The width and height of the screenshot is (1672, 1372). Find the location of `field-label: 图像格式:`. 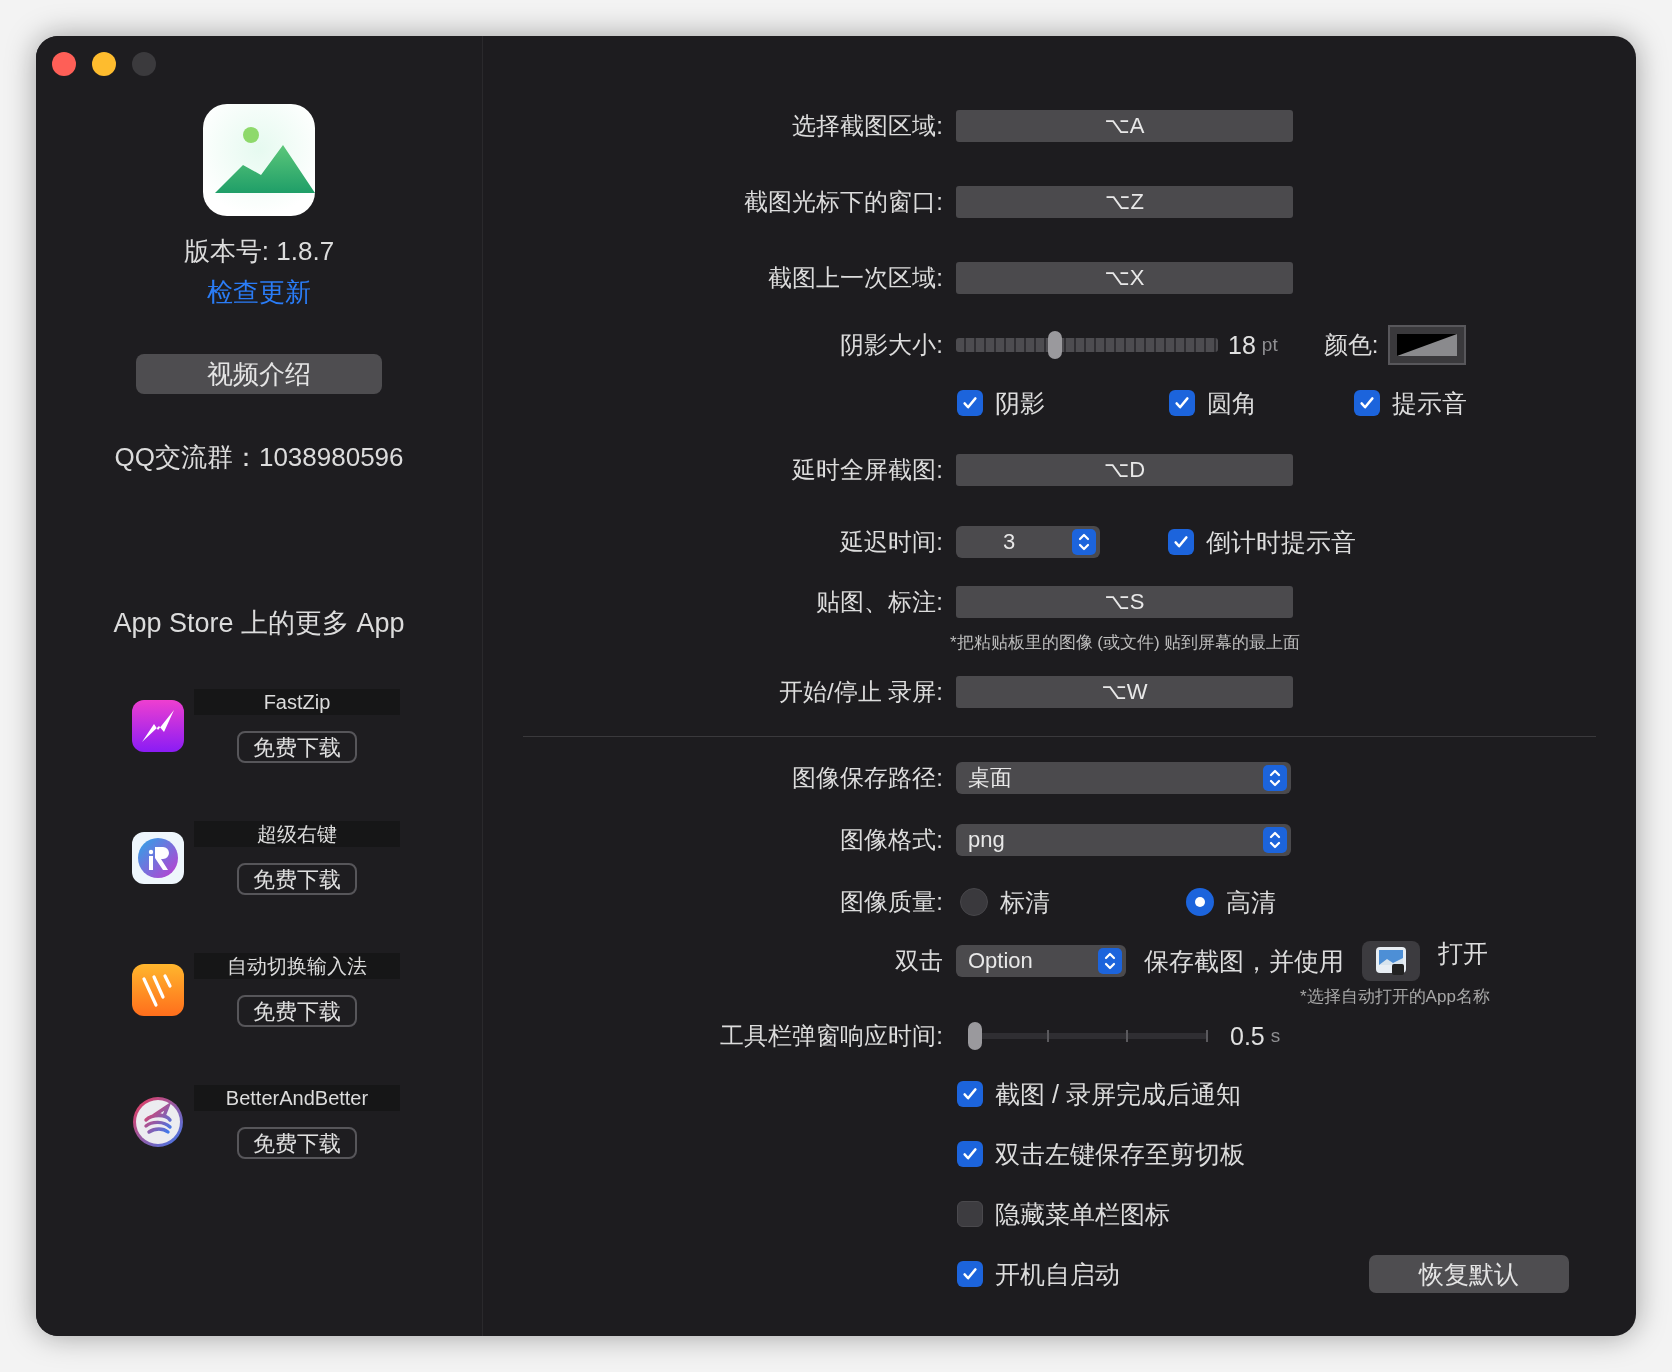

field-label: 图像格式: is located at coordinates (891, 839).